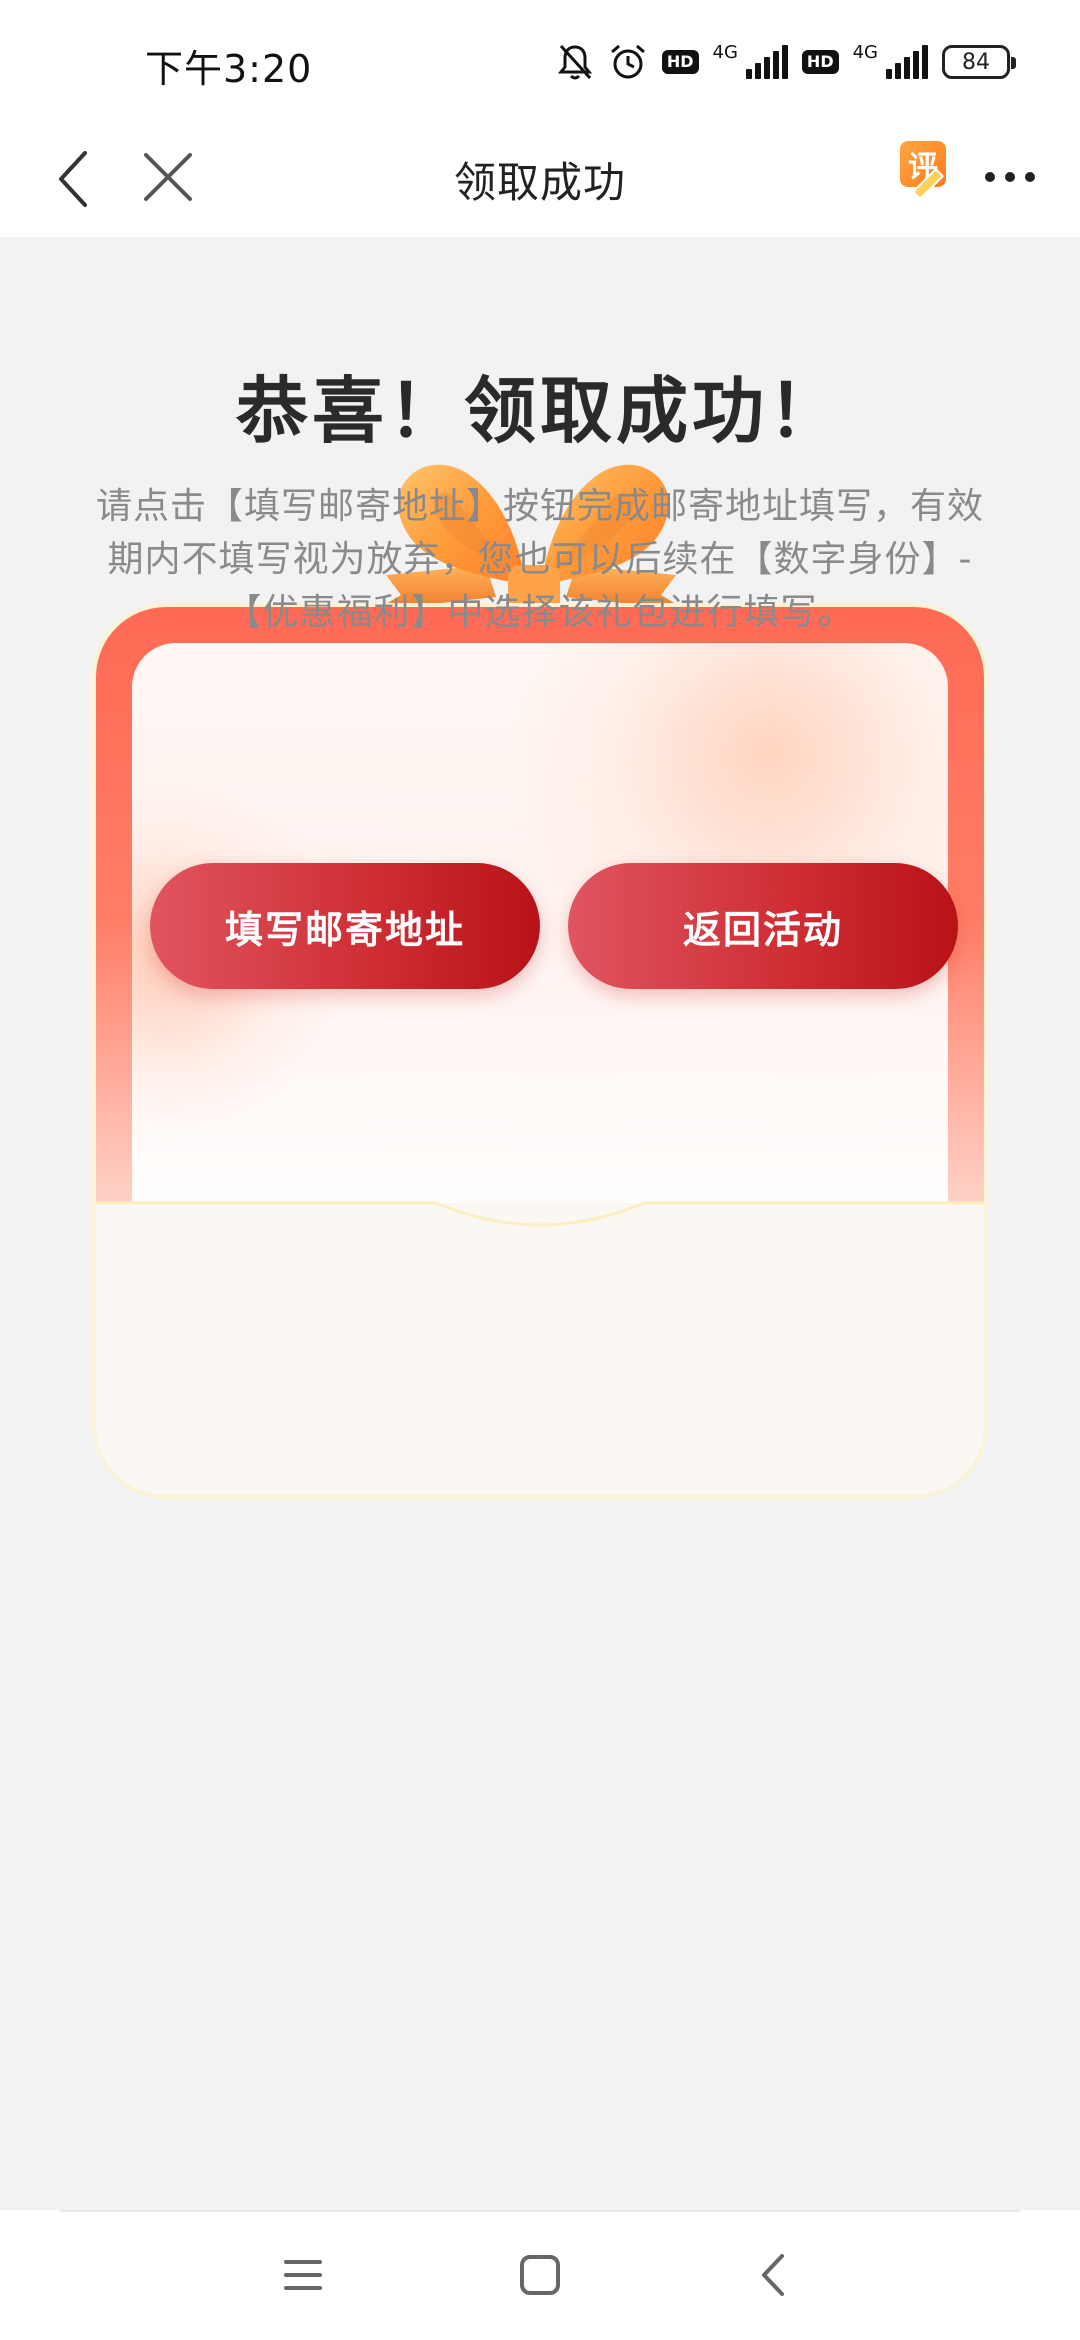 This screenshot has height=2340, width=1080. Describe the element at coordinates (628, 62) in the screenshot. I see `alarm-icon` at that location.